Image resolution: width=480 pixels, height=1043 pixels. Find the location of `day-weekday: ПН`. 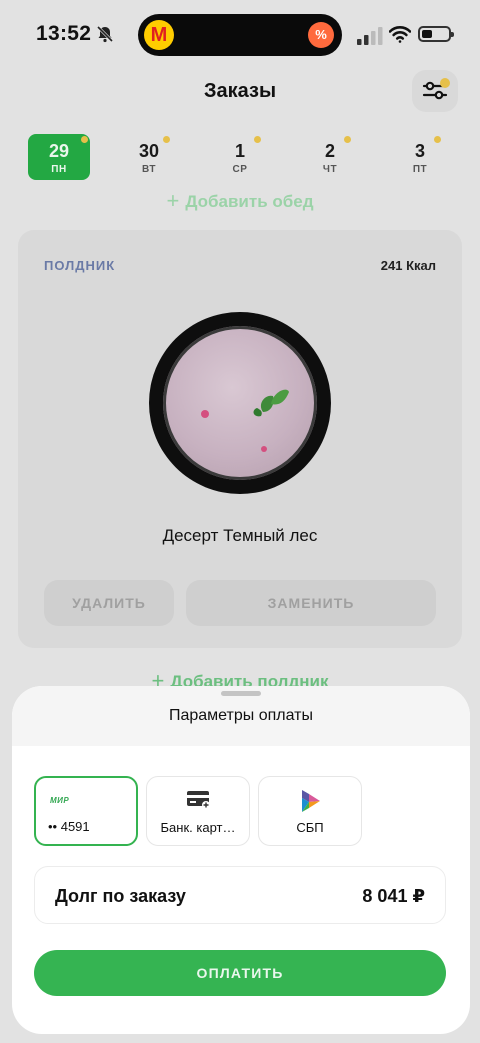

day-weekday: ПН is located at coordinates (59, 169).